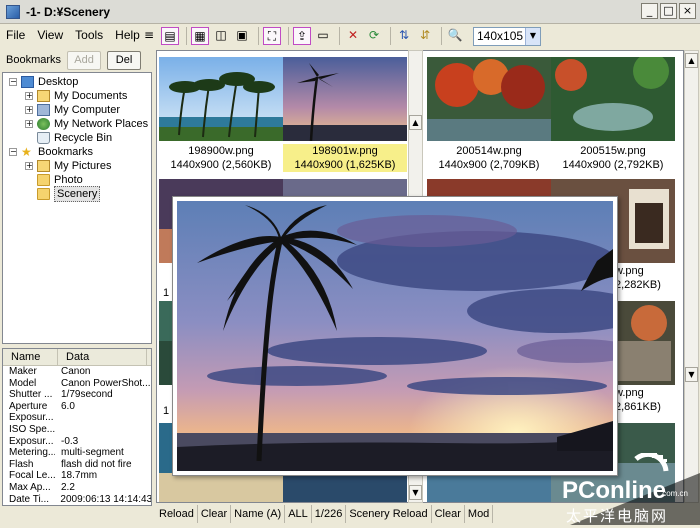  What do you see at coordinates (77, 453) in the screenshot?
I see `table-row: Metering... multi-segment` at bounding box center [77, 453].